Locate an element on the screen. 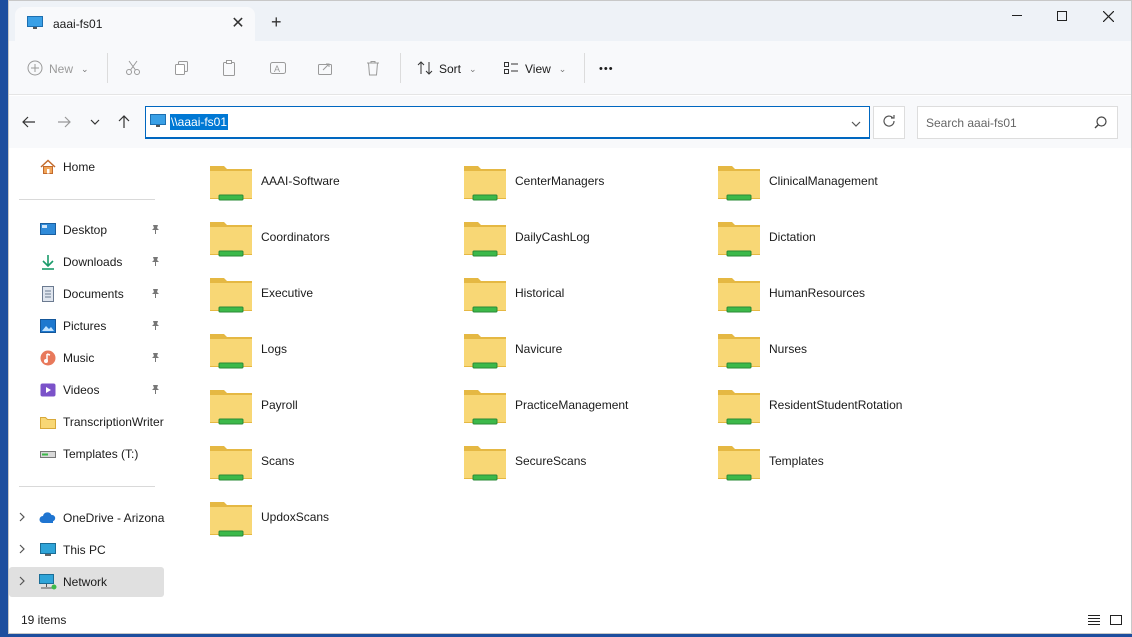  folder-item: Executive is located at coordinates (334, 299).